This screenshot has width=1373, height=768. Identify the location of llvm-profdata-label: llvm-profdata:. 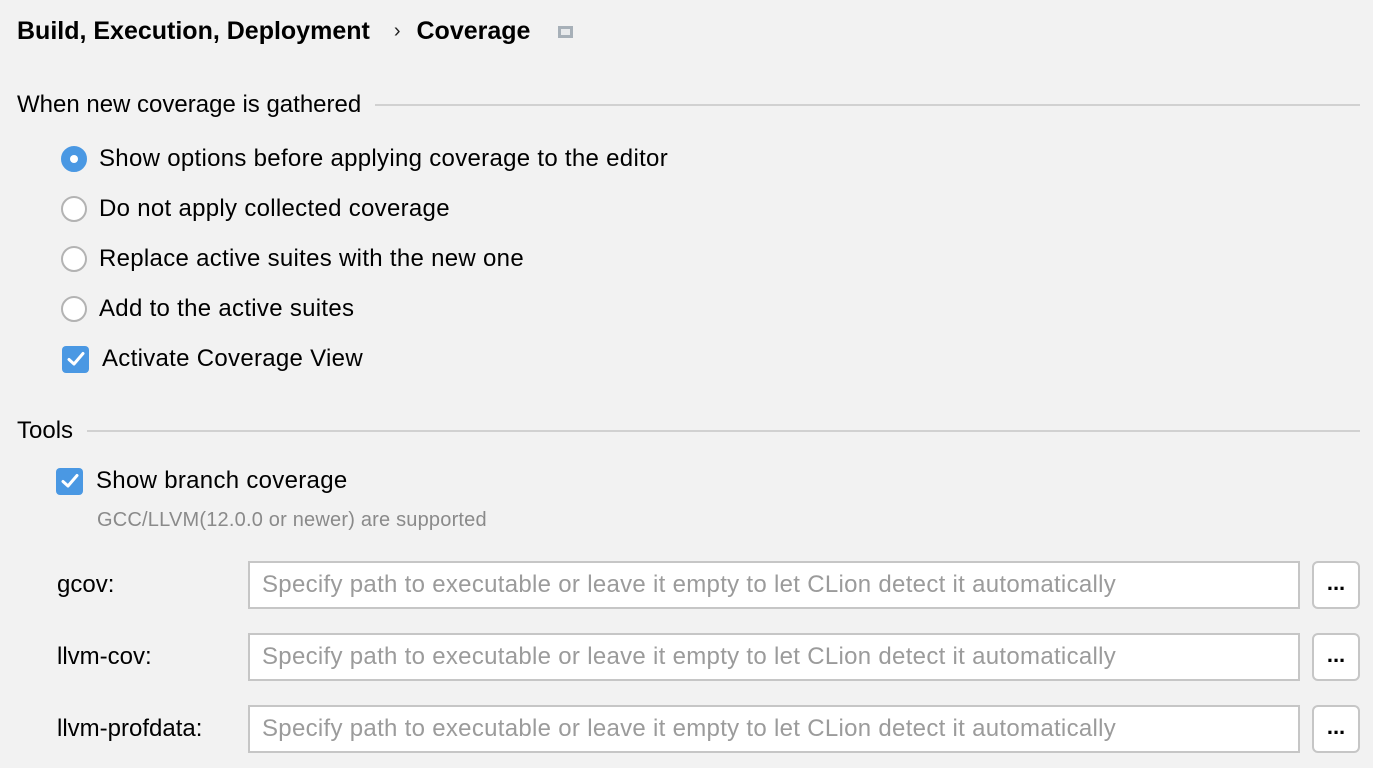
(130, 728).